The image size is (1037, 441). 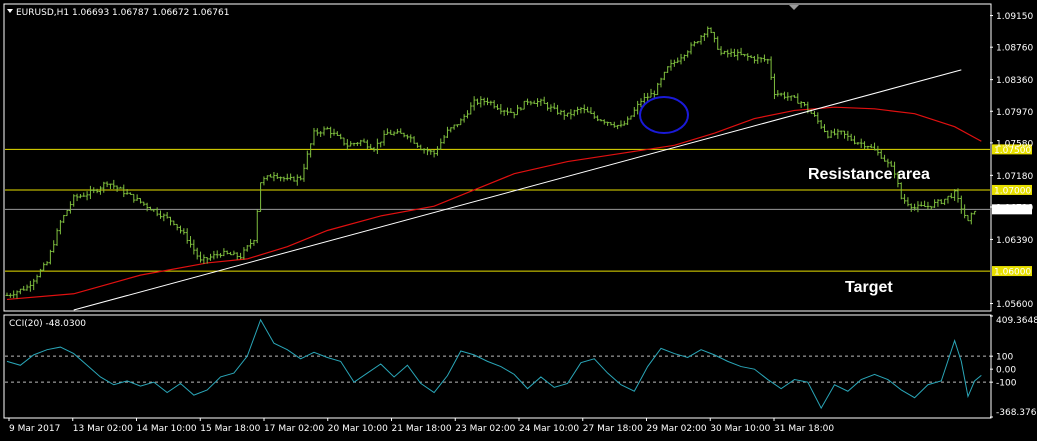 What do you see at coordinates (869, 287) in the screenshot?
I see `target-annotation: Target` at bounding box center [869, 287].